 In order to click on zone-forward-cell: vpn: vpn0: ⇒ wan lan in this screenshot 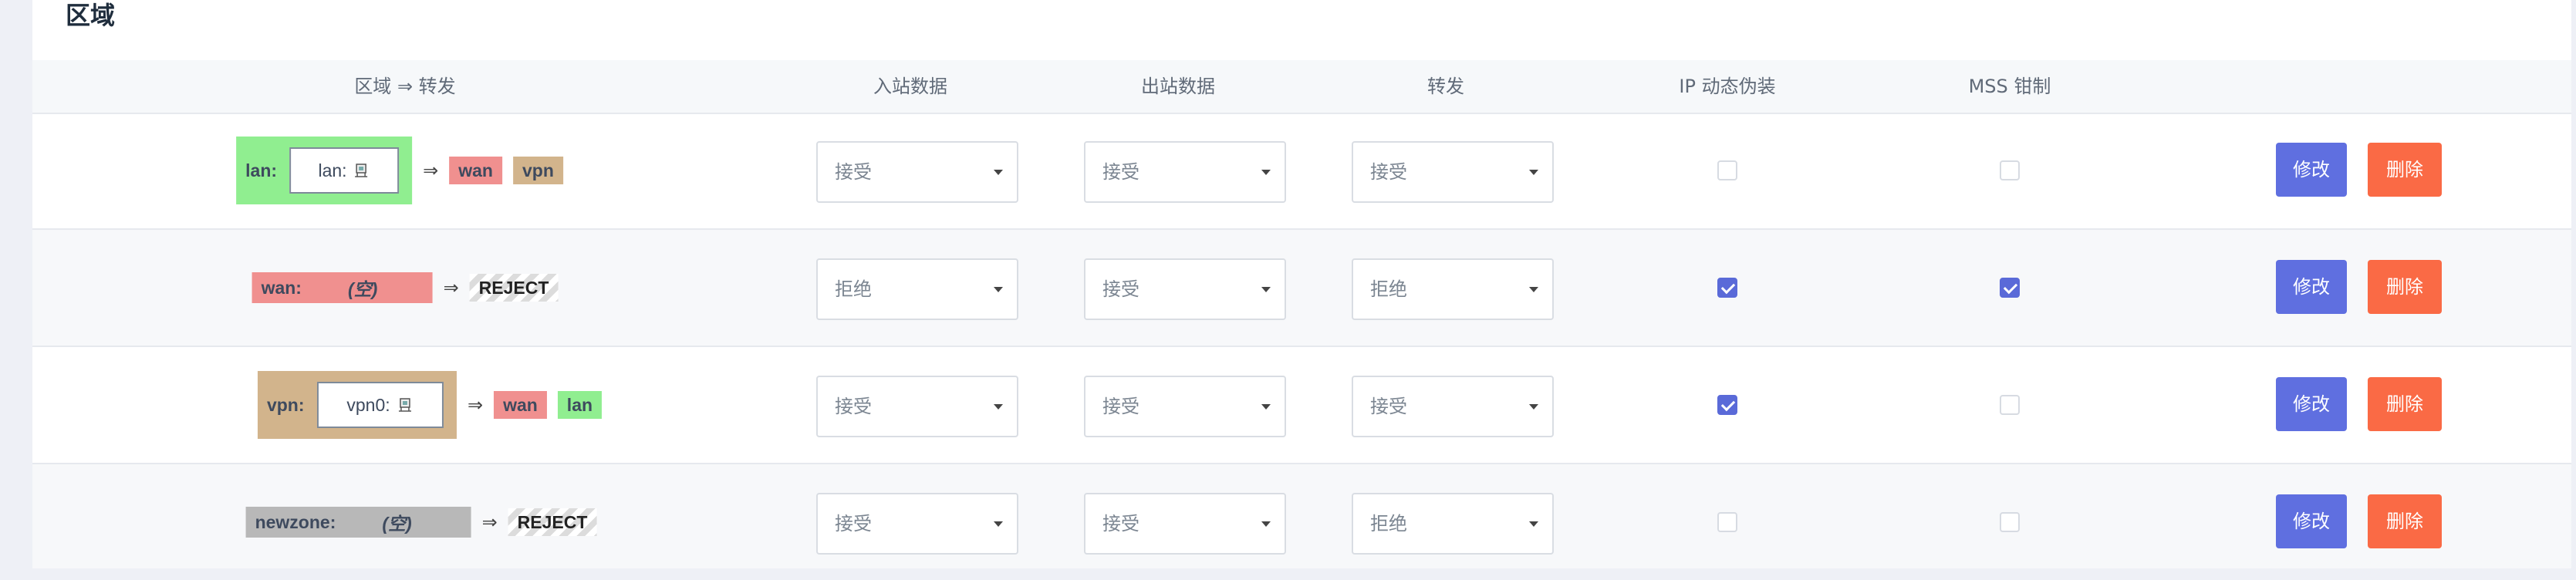, I will do `click(422, 405)`.